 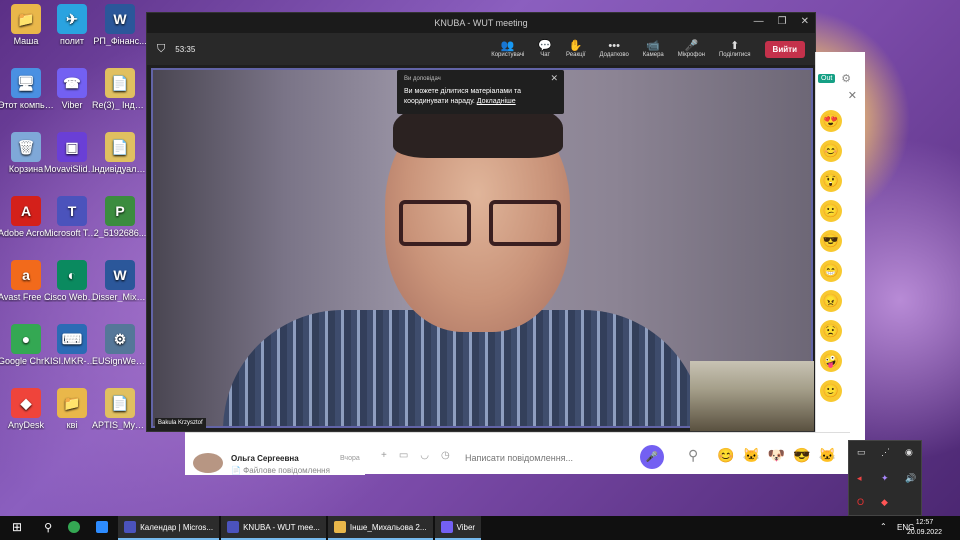 I want to click on toolbar-icon: 💬, so click(x=545, y=46).